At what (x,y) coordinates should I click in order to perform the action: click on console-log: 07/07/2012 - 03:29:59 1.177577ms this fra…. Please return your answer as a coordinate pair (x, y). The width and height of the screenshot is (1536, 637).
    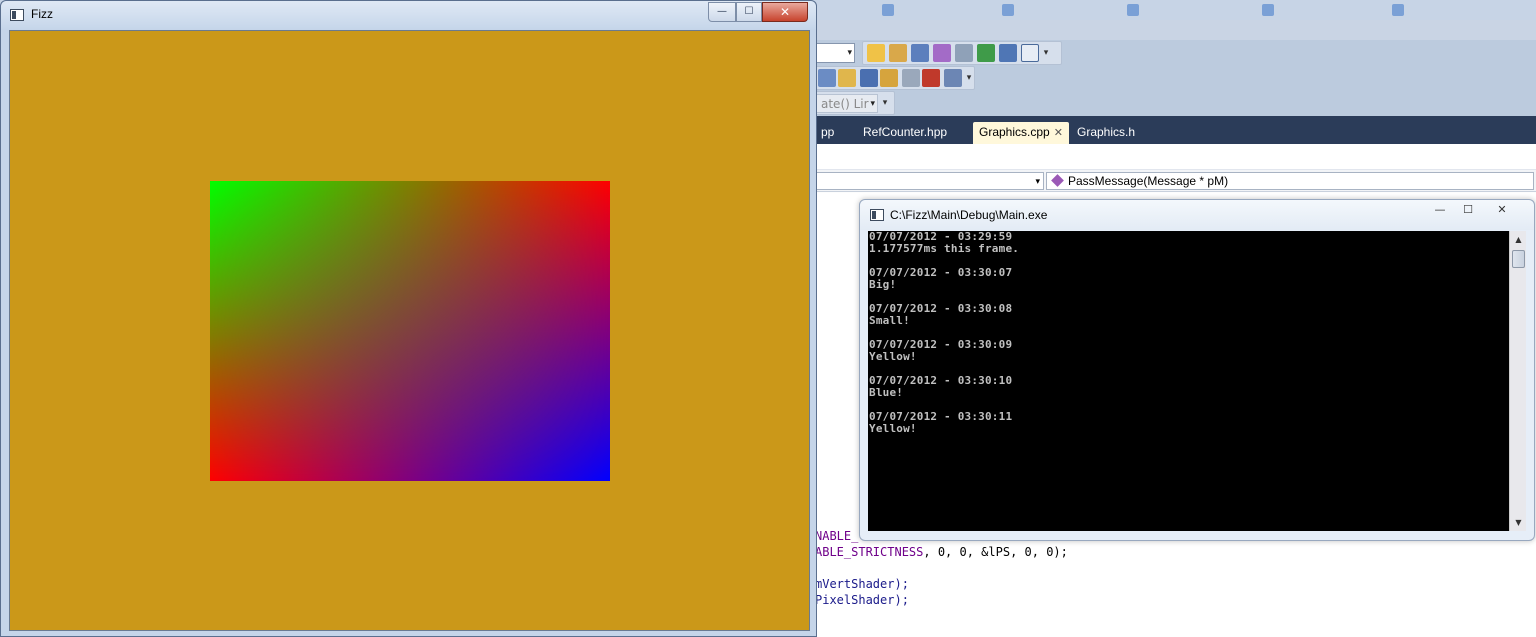
    Looking at the image, I should click on (944, 333).